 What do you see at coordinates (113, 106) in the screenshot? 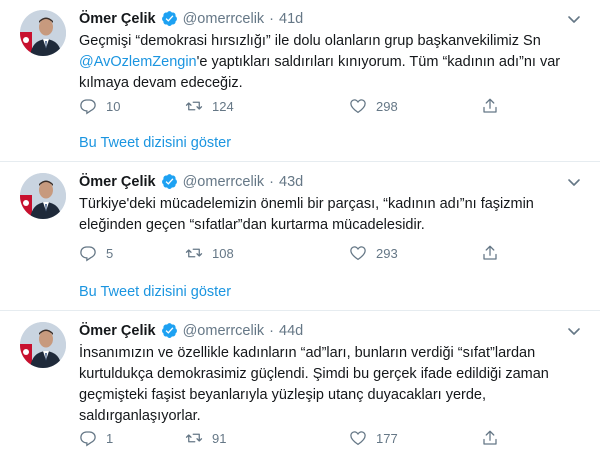
I see `reply-count: 10` at bounding box center [113, 106].